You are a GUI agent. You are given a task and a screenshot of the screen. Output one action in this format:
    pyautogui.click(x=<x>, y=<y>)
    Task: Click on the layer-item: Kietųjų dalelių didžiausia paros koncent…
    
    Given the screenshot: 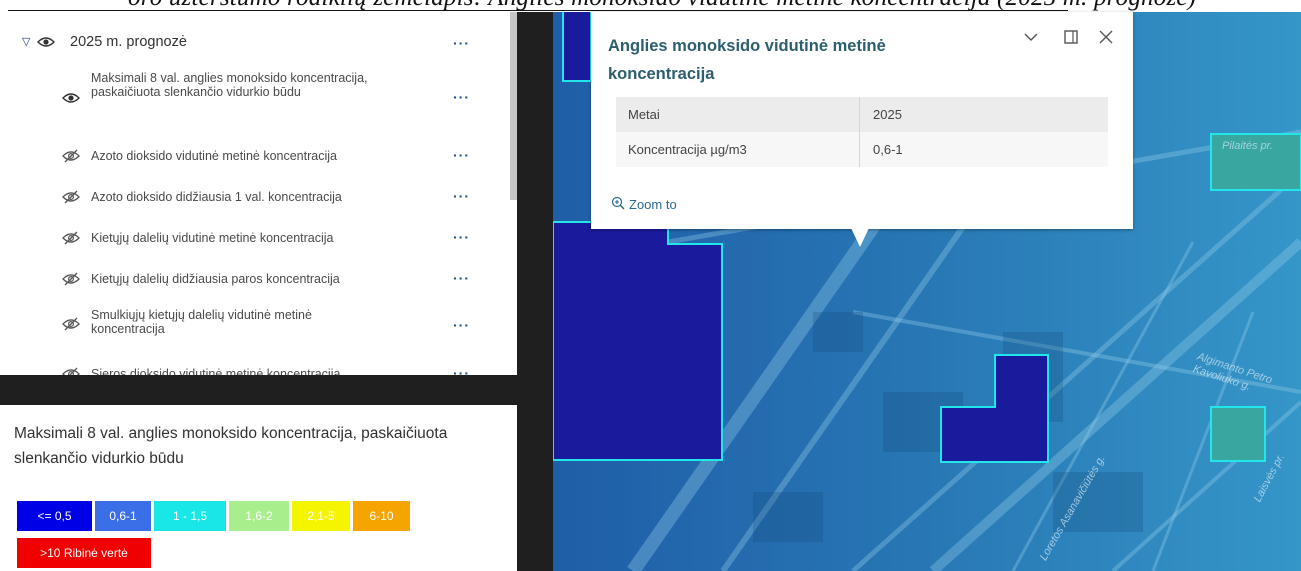 What is the action you would take?
    pyautogui.click(x=250, y=279)
    